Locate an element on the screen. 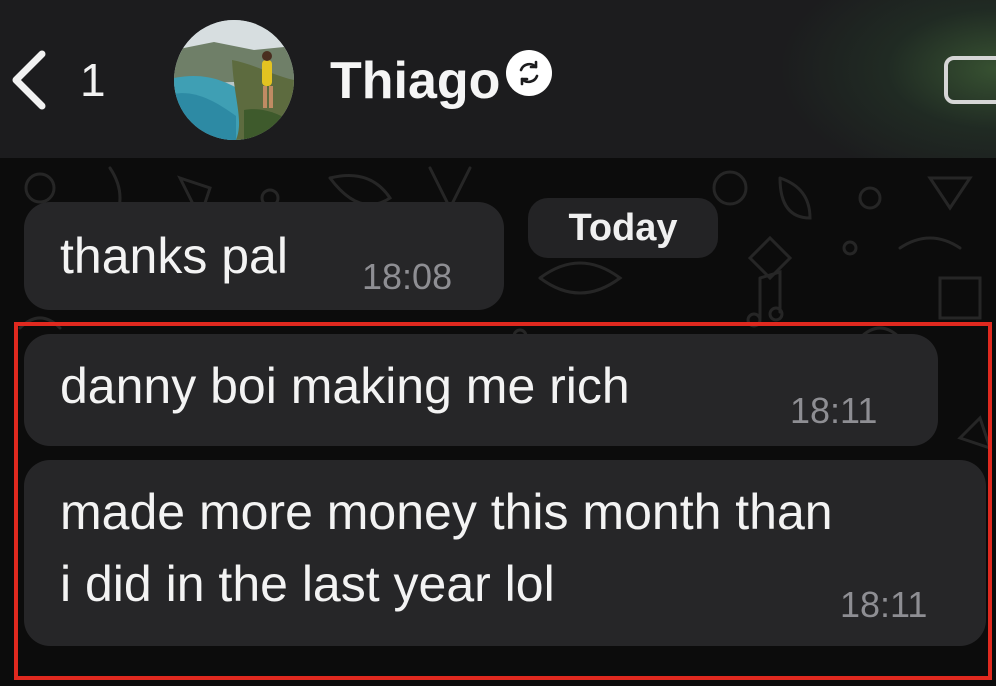 The image size is (996, 686). sync-icon is located at coordinates (529, 73).